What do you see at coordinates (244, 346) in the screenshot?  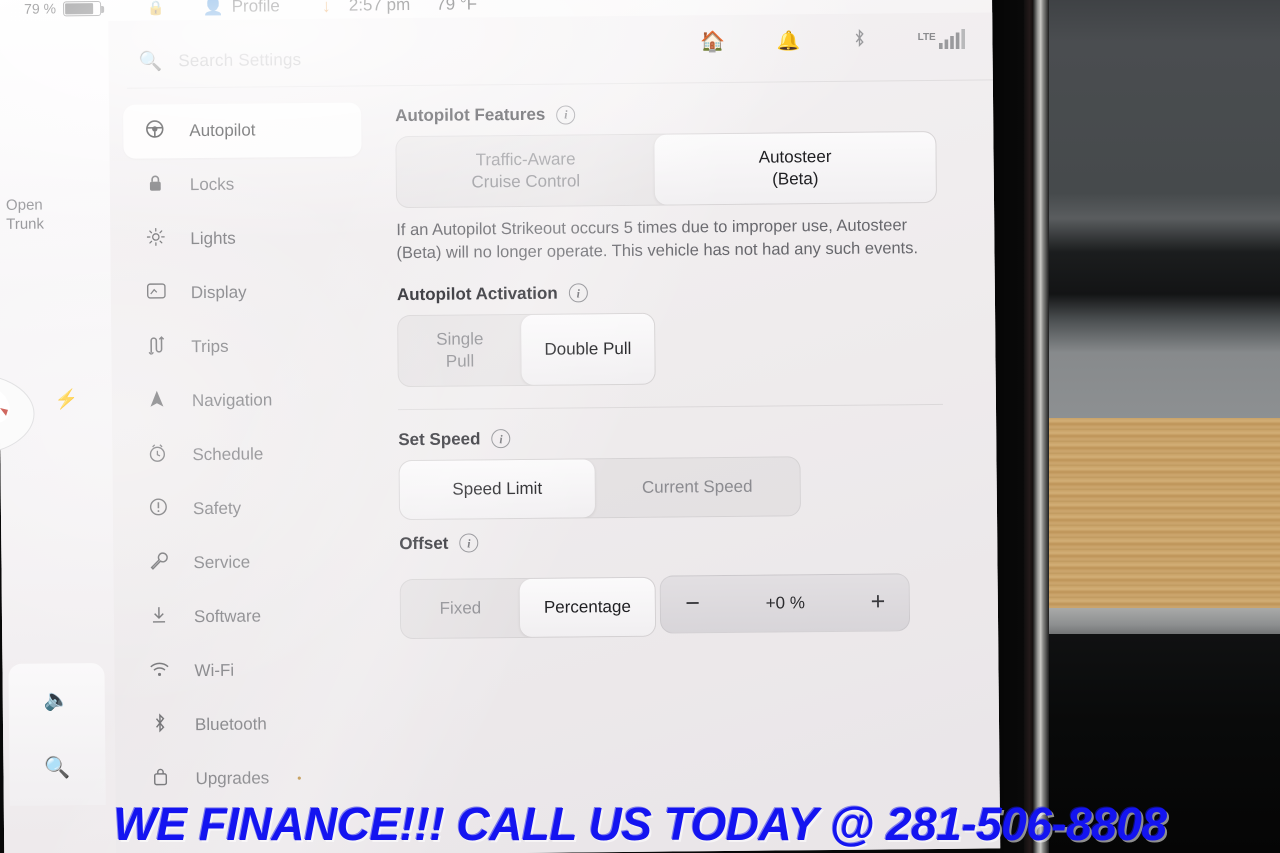 I see `sidebar-item-trips: Trips` at bounding box center [244, 346].